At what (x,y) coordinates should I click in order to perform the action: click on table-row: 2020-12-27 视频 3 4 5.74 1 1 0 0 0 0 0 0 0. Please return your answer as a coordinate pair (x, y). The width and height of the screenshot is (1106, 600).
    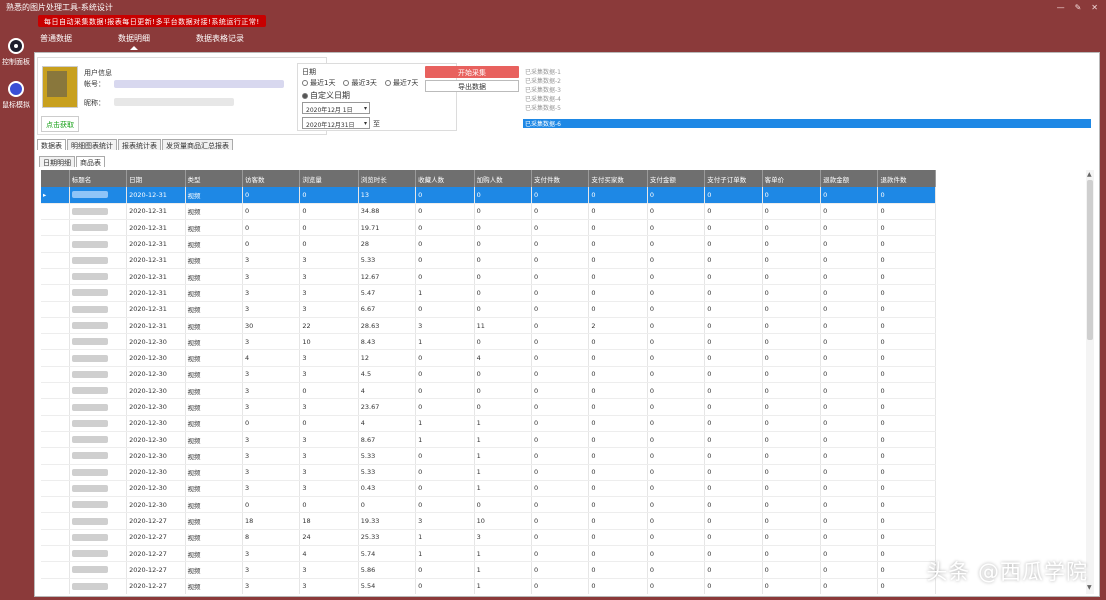
    Looking at the image, I should click on (488, 554).